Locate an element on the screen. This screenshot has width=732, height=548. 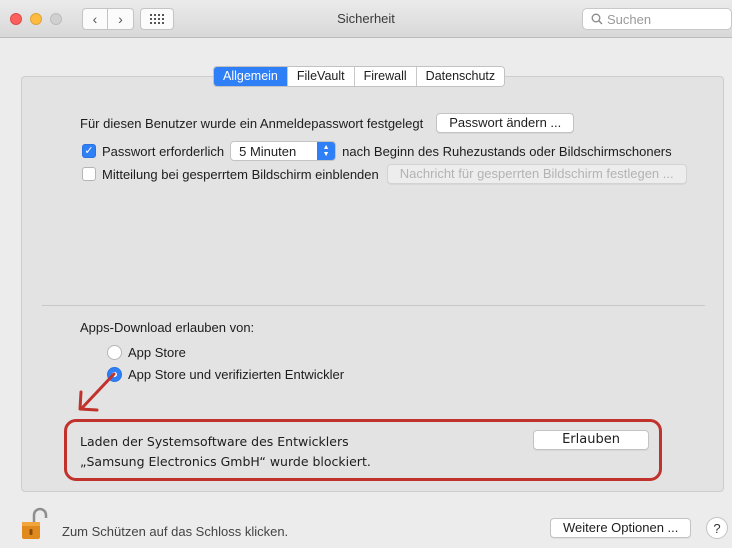
password-delay-value: 5 Minuten is located at coordinates (268, 151).